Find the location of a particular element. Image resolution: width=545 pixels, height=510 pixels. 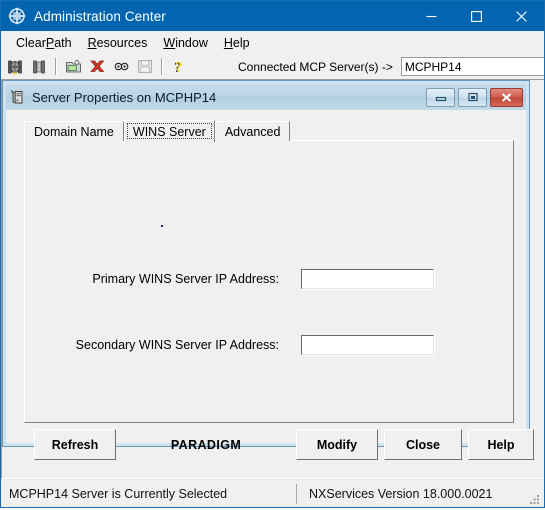

primary-wins-input is located at coordinates (367, 279).